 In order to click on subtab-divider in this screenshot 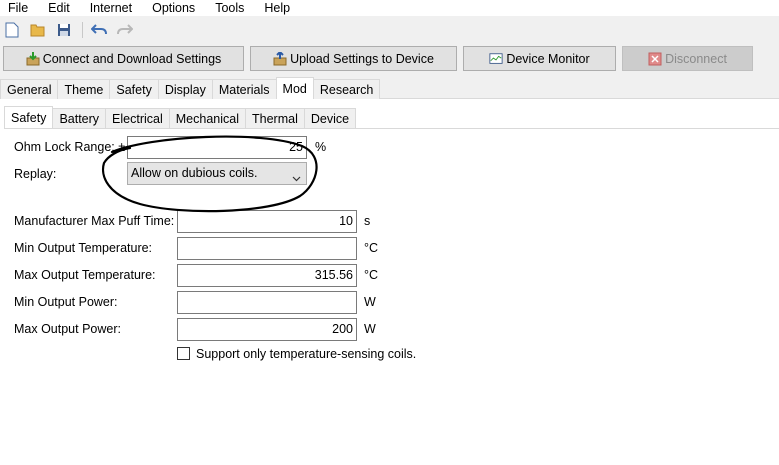, I will do `click(391, 128)`.